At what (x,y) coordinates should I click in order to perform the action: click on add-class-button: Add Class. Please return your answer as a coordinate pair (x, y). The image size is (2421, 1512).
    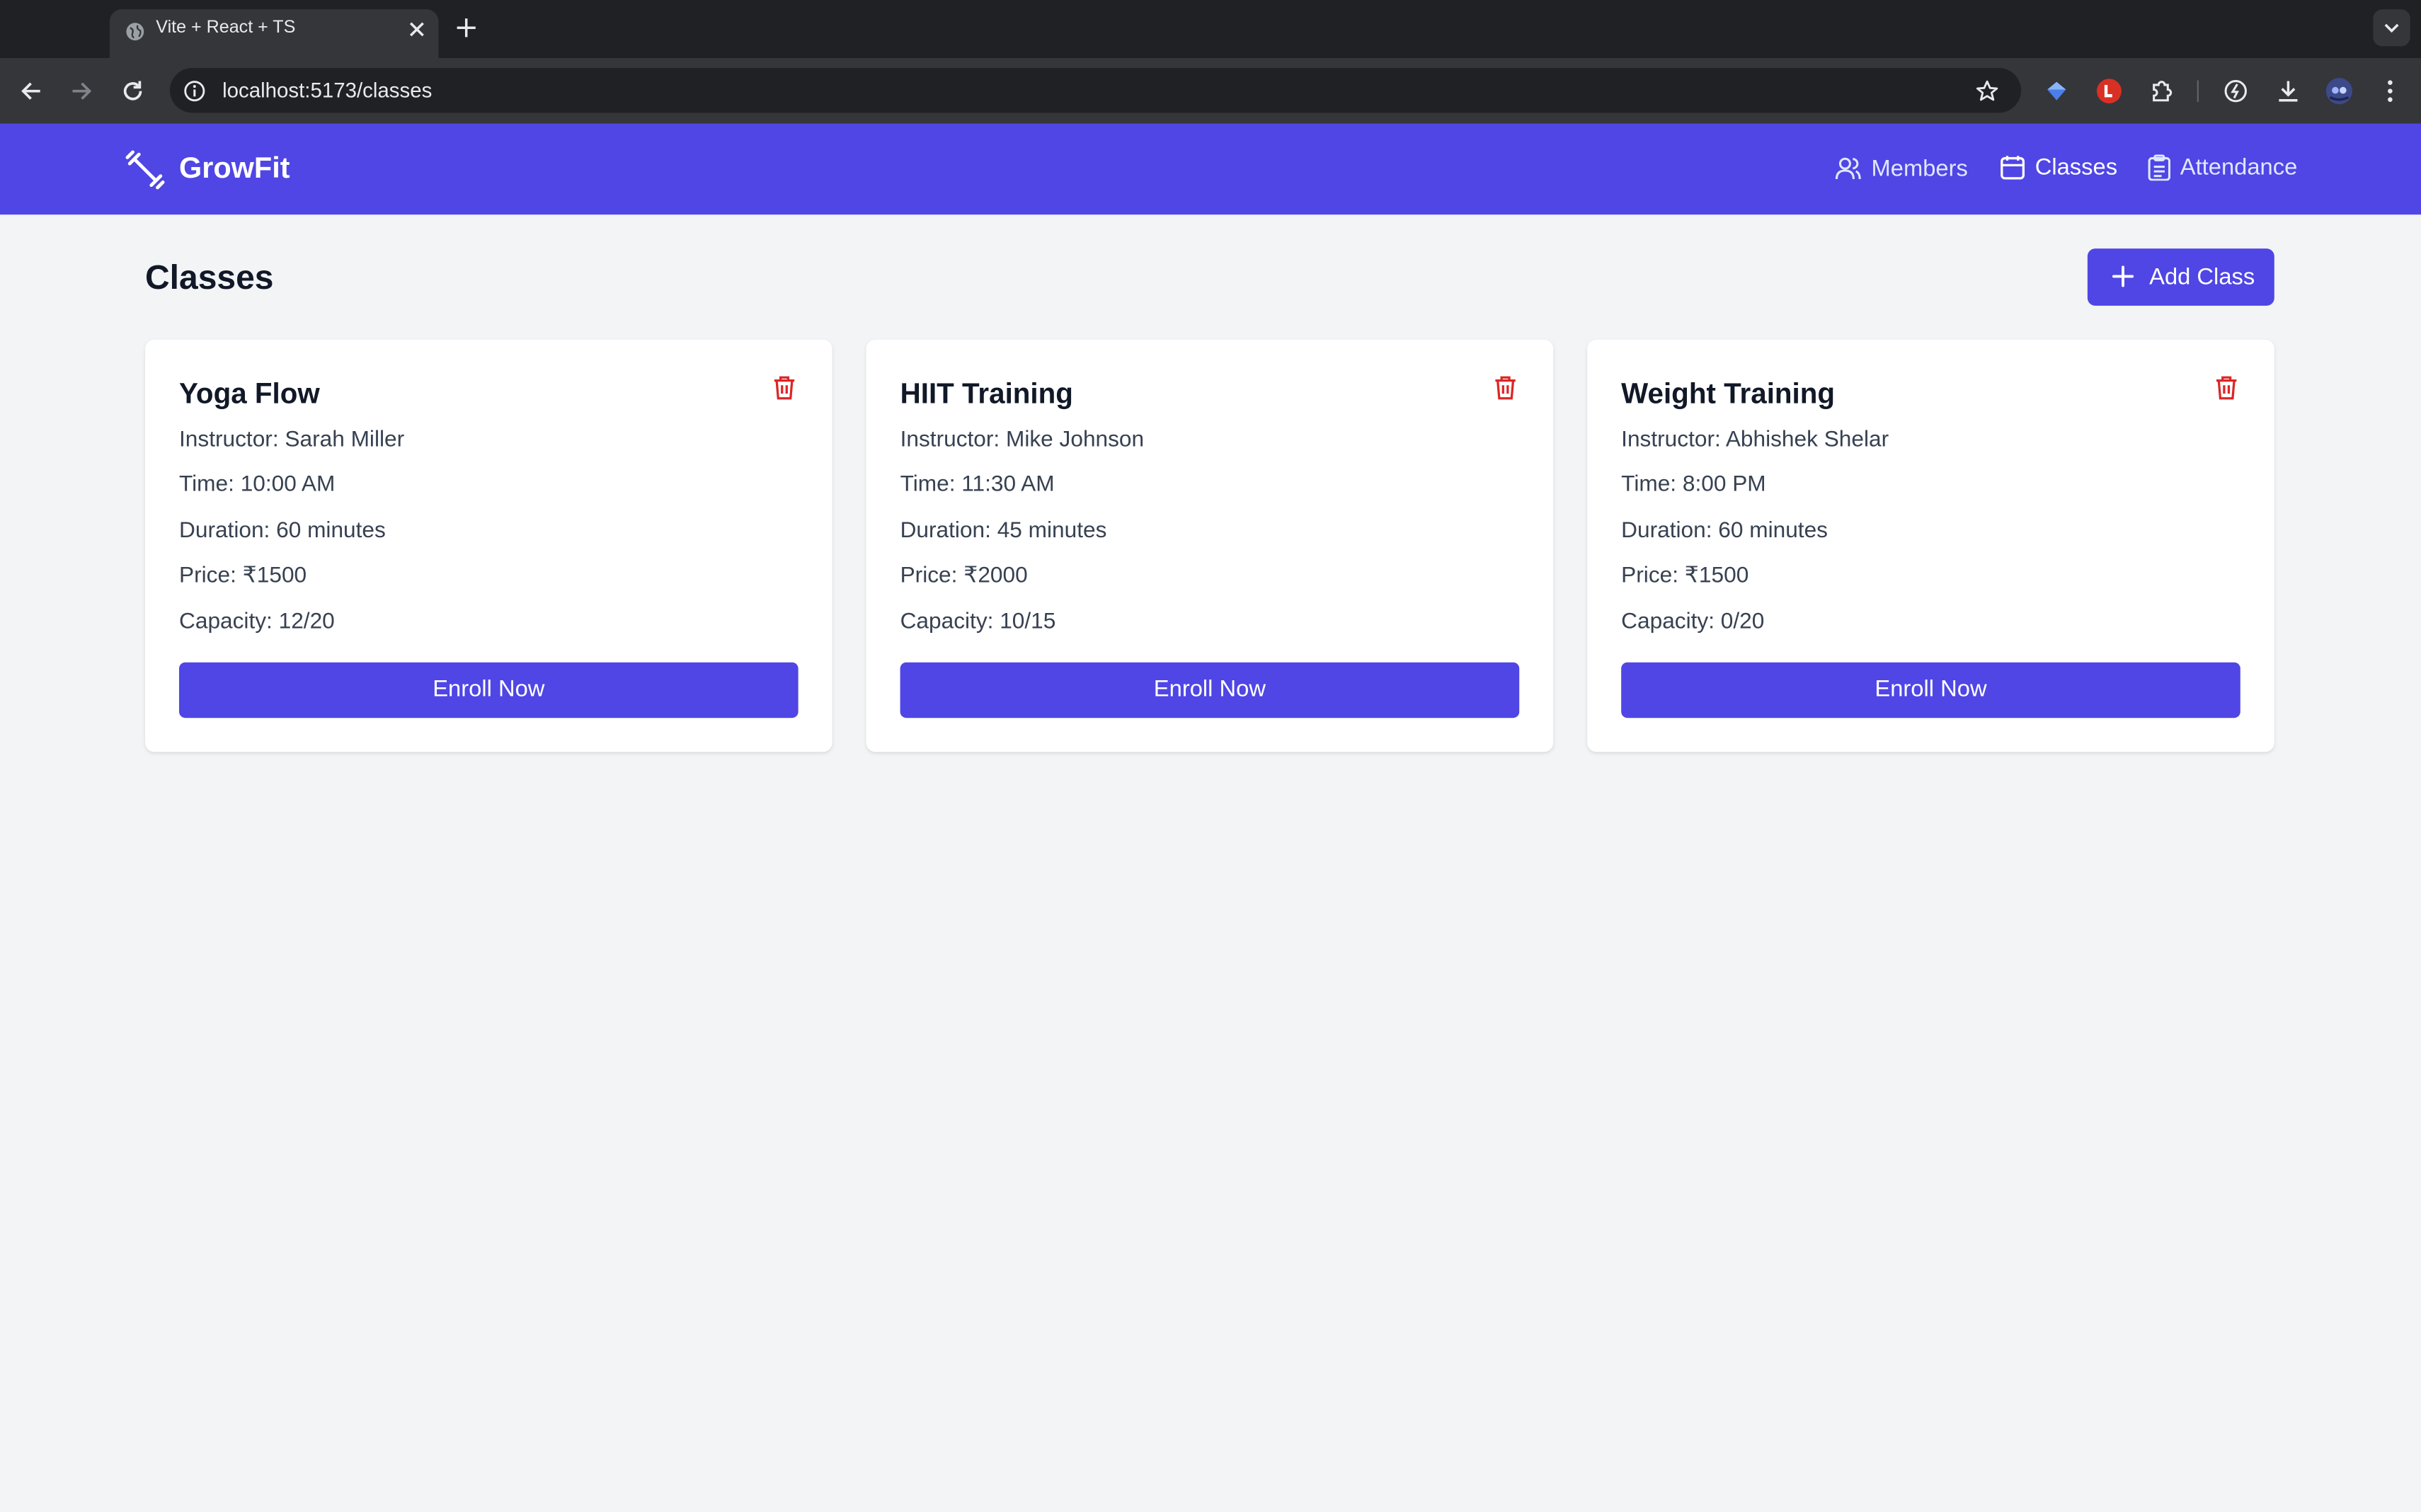
    Looking at the image, I should click on (2181, 277).